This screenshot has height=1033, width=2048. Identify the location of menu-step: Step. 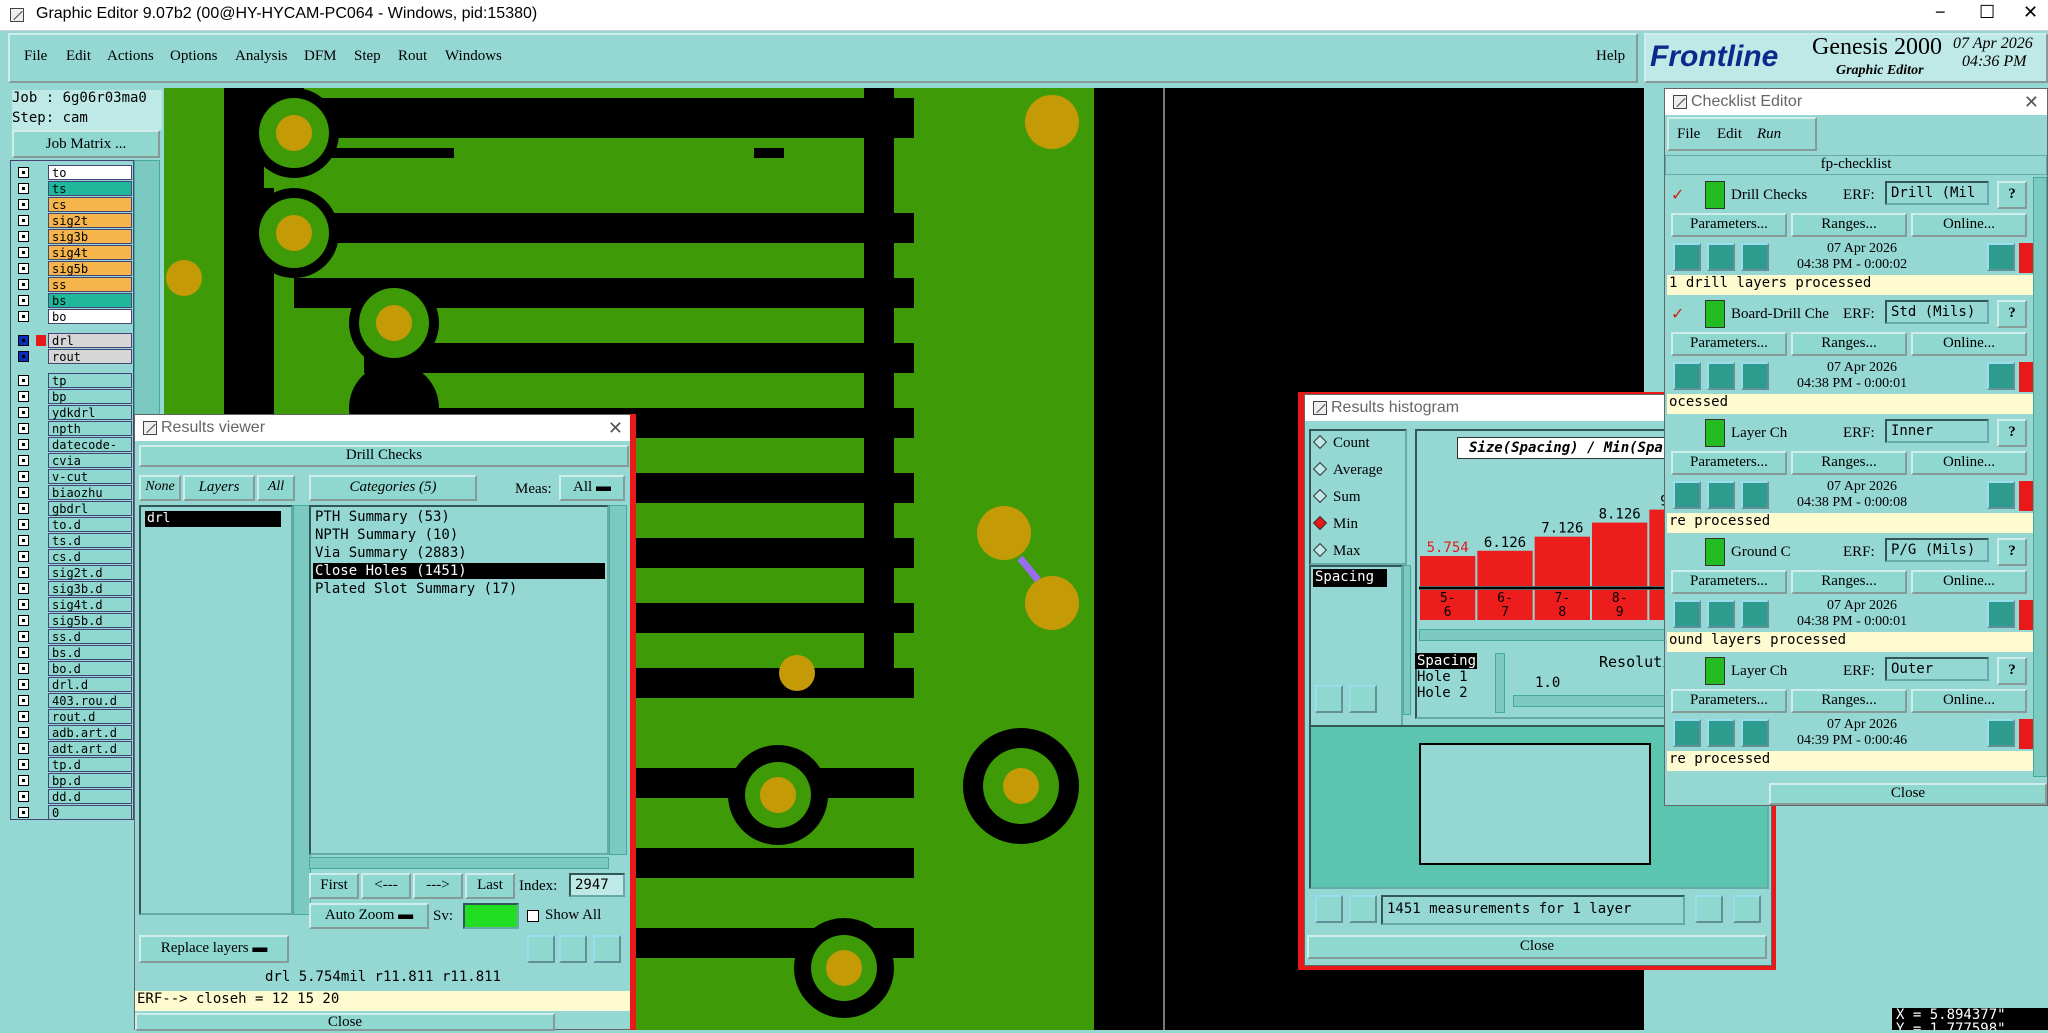
(367, 56).